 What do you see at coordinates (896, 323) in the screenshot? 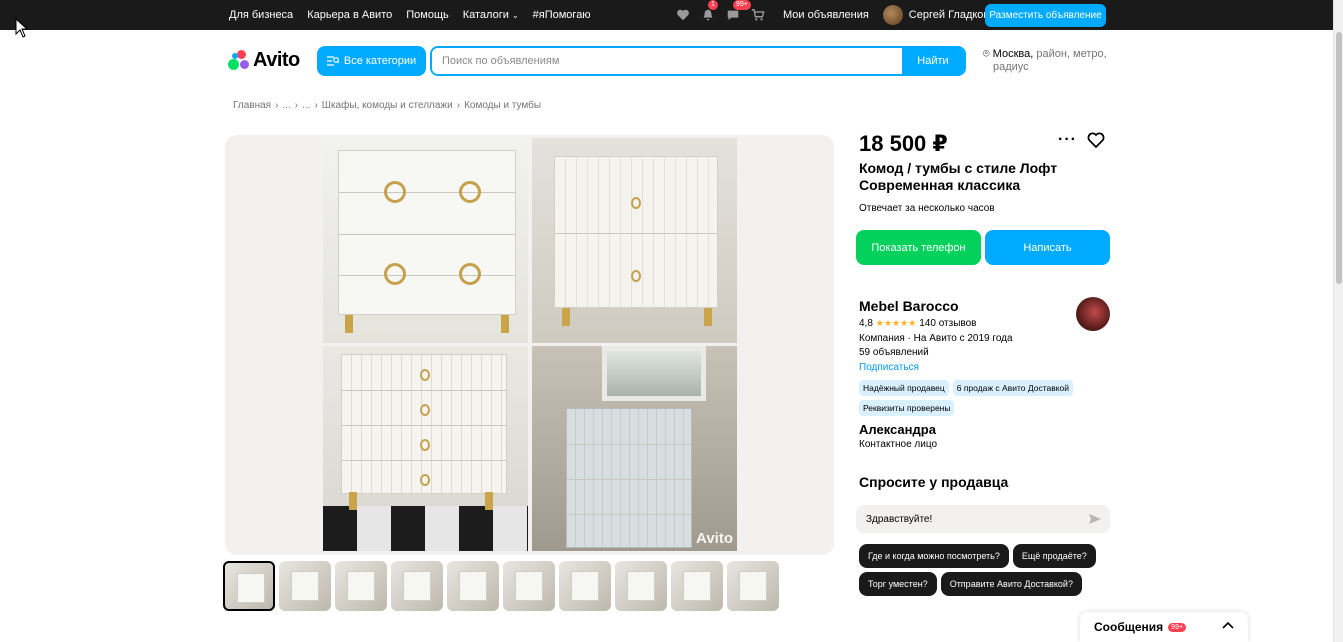
I see `star-icon: ★★★★★` at bounding box center [896, 323].